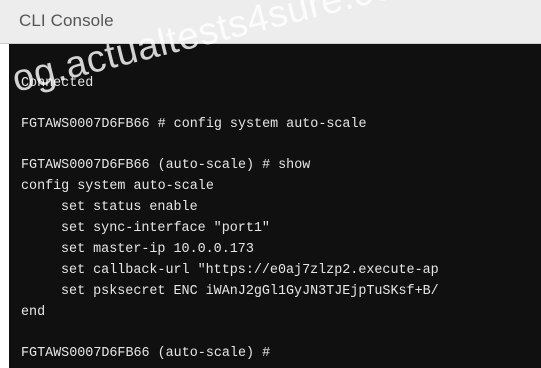 This screenshot has height=368, width=541. Describe the element at coordinates (145, 354) in the screenshot. I see `terminal-prompt: FGTAWS0007D6FB66 (auto-scale) #` at that location.